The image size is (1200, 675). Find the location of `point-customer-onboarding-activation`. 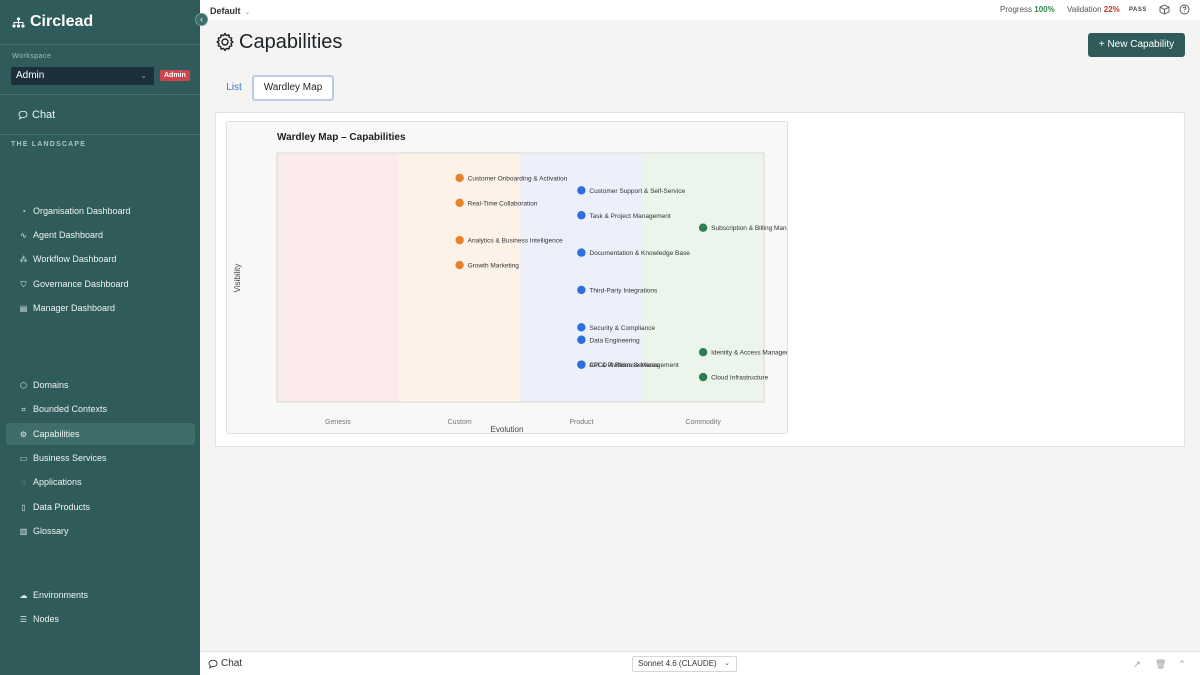

point-customer-onboarding-activation is located at coordinates (459, 178).